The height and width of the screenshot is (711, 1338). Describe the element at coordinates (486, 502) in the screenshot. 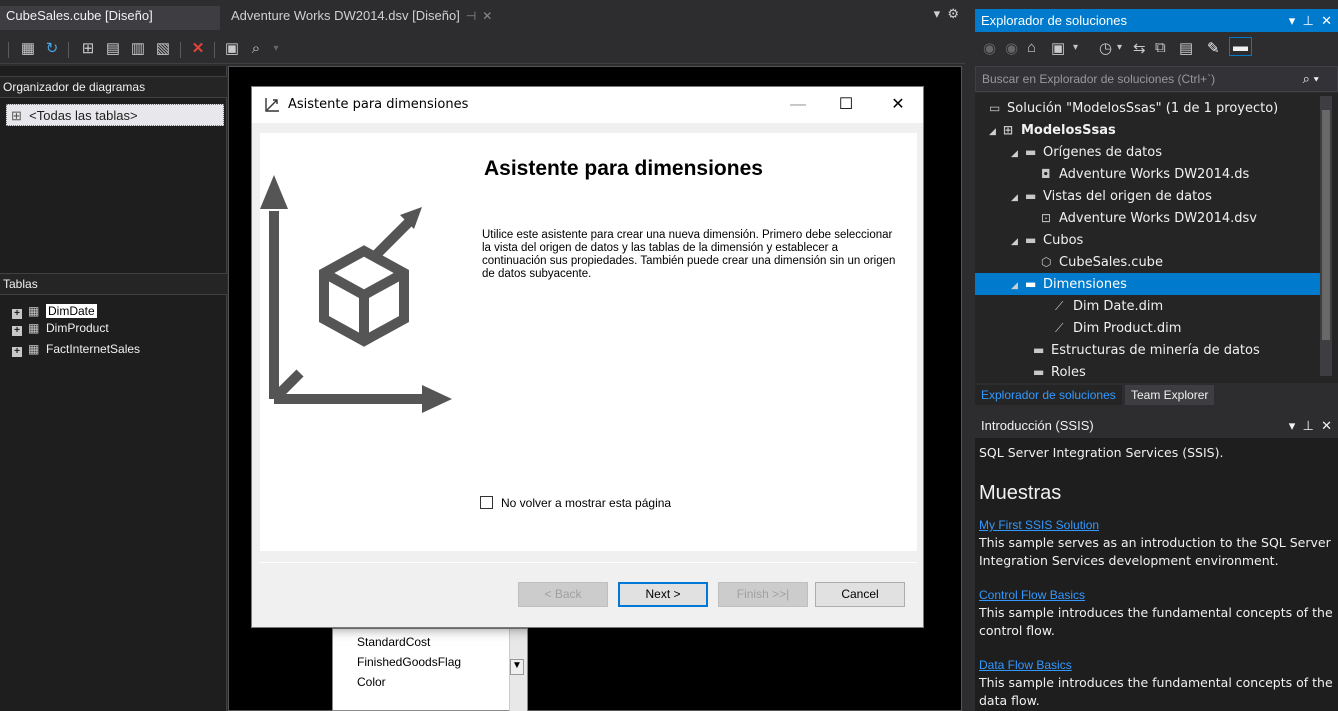

I see `checkbox-icon` at that location.